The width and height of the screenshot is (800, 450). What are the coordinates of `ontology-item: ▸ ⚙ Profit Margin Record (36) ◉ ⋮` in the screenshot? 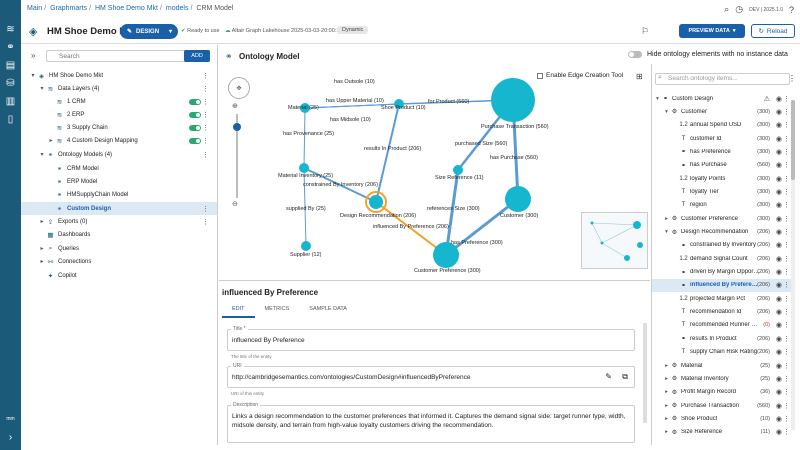 It's located at (722, 392).